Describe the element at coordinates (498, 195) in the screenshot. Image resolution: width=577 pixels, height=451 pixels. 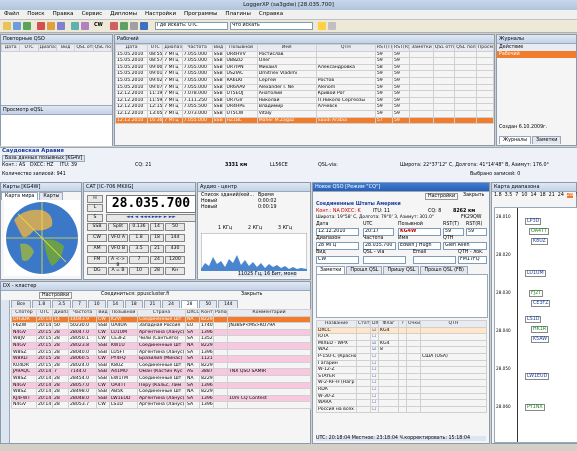
I see `band-map-band: 1.8` at that location.